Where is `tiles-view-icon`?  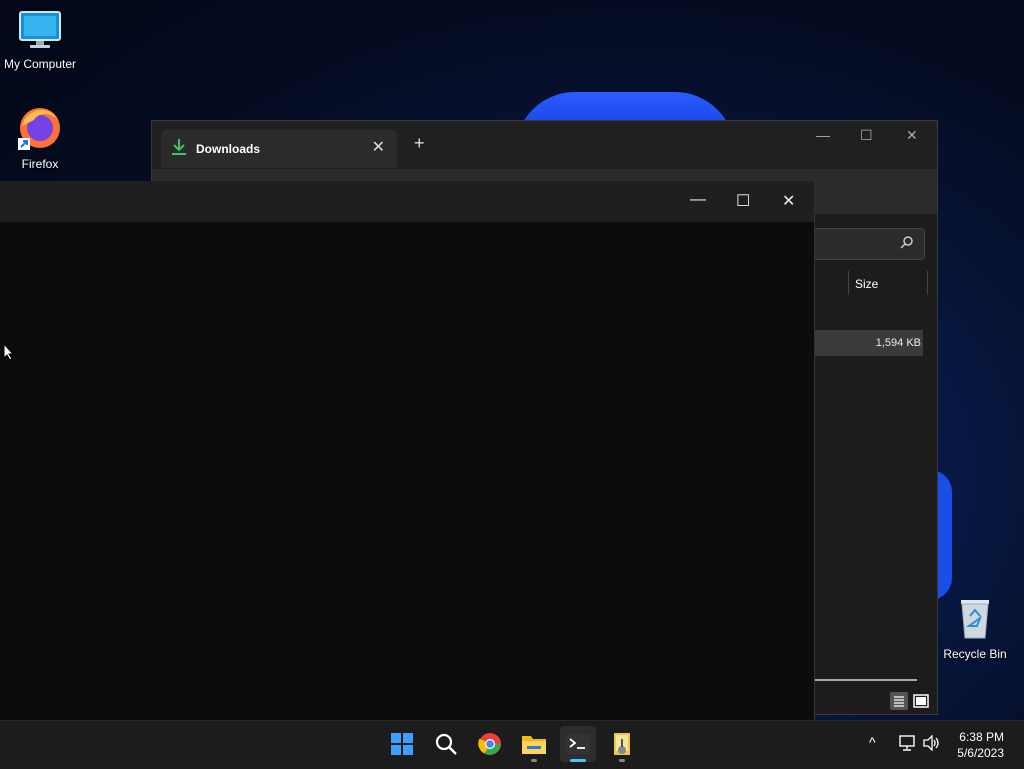
tiles-view-icon is located at coordinates (921, 701).